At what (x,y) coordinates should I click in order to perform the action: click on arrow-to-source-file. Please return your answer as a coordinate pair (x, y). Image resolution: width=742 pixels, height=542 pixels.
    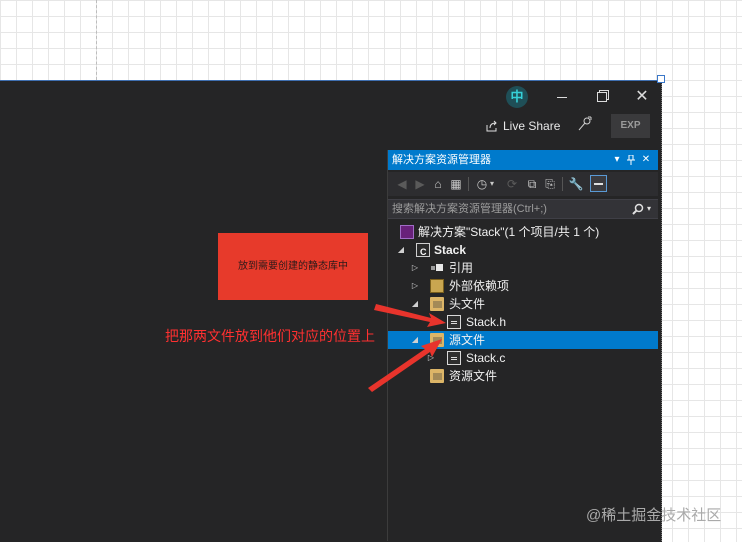
    Looking at the image, I should click on (405, 365).